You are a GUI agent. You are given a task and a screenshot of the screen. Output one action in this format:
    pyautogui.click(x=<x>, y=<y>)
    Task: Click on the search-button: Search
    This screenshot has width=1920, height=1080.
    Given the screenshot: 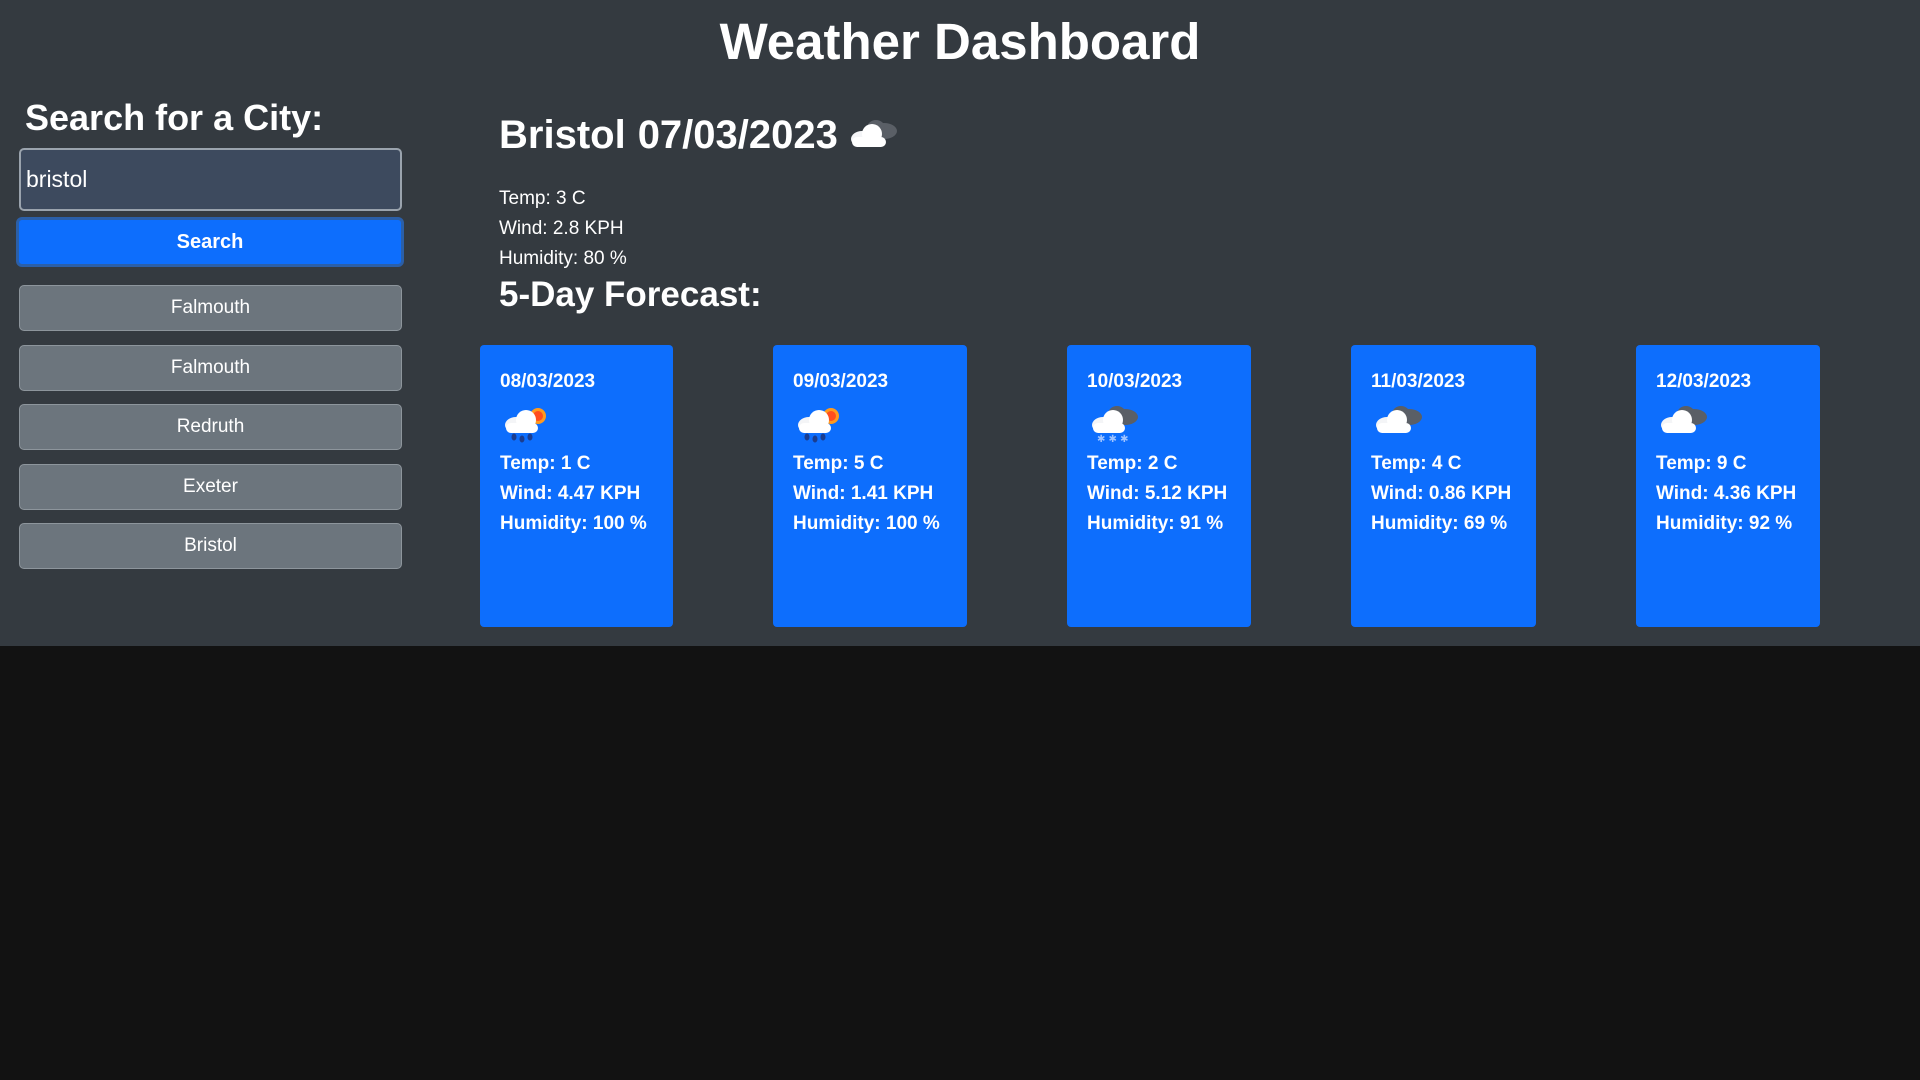 What is the action you would take?
    pyautogui.click(x=210, y=242)
    